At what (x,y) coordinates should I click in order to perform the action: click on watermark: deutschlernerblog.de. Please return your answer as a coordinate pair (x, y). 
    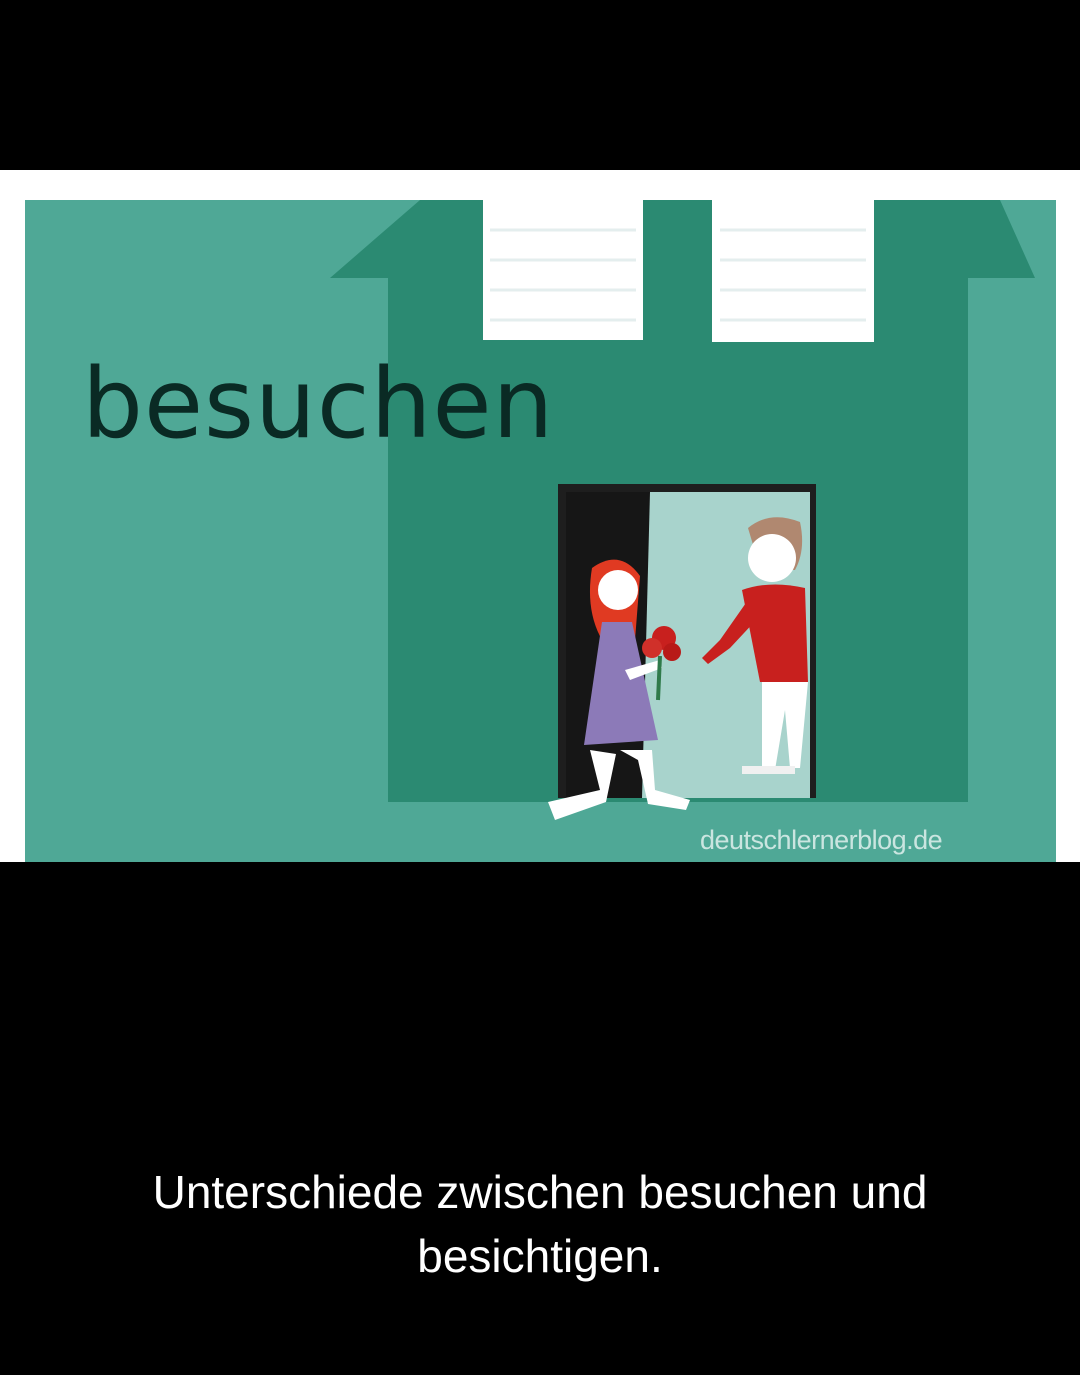
    Looking at the image, I should click on (821, 840).